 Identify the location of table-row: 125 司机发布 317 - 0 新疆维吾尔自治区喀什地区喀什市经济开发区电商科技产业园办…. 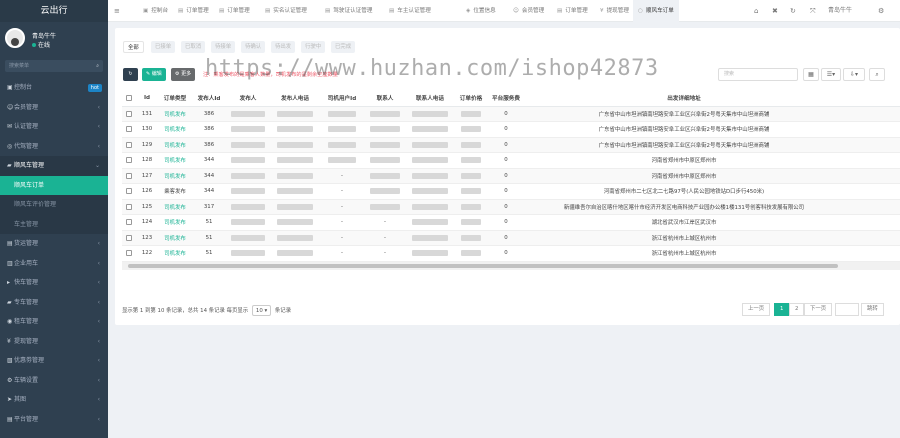
(511, 207).